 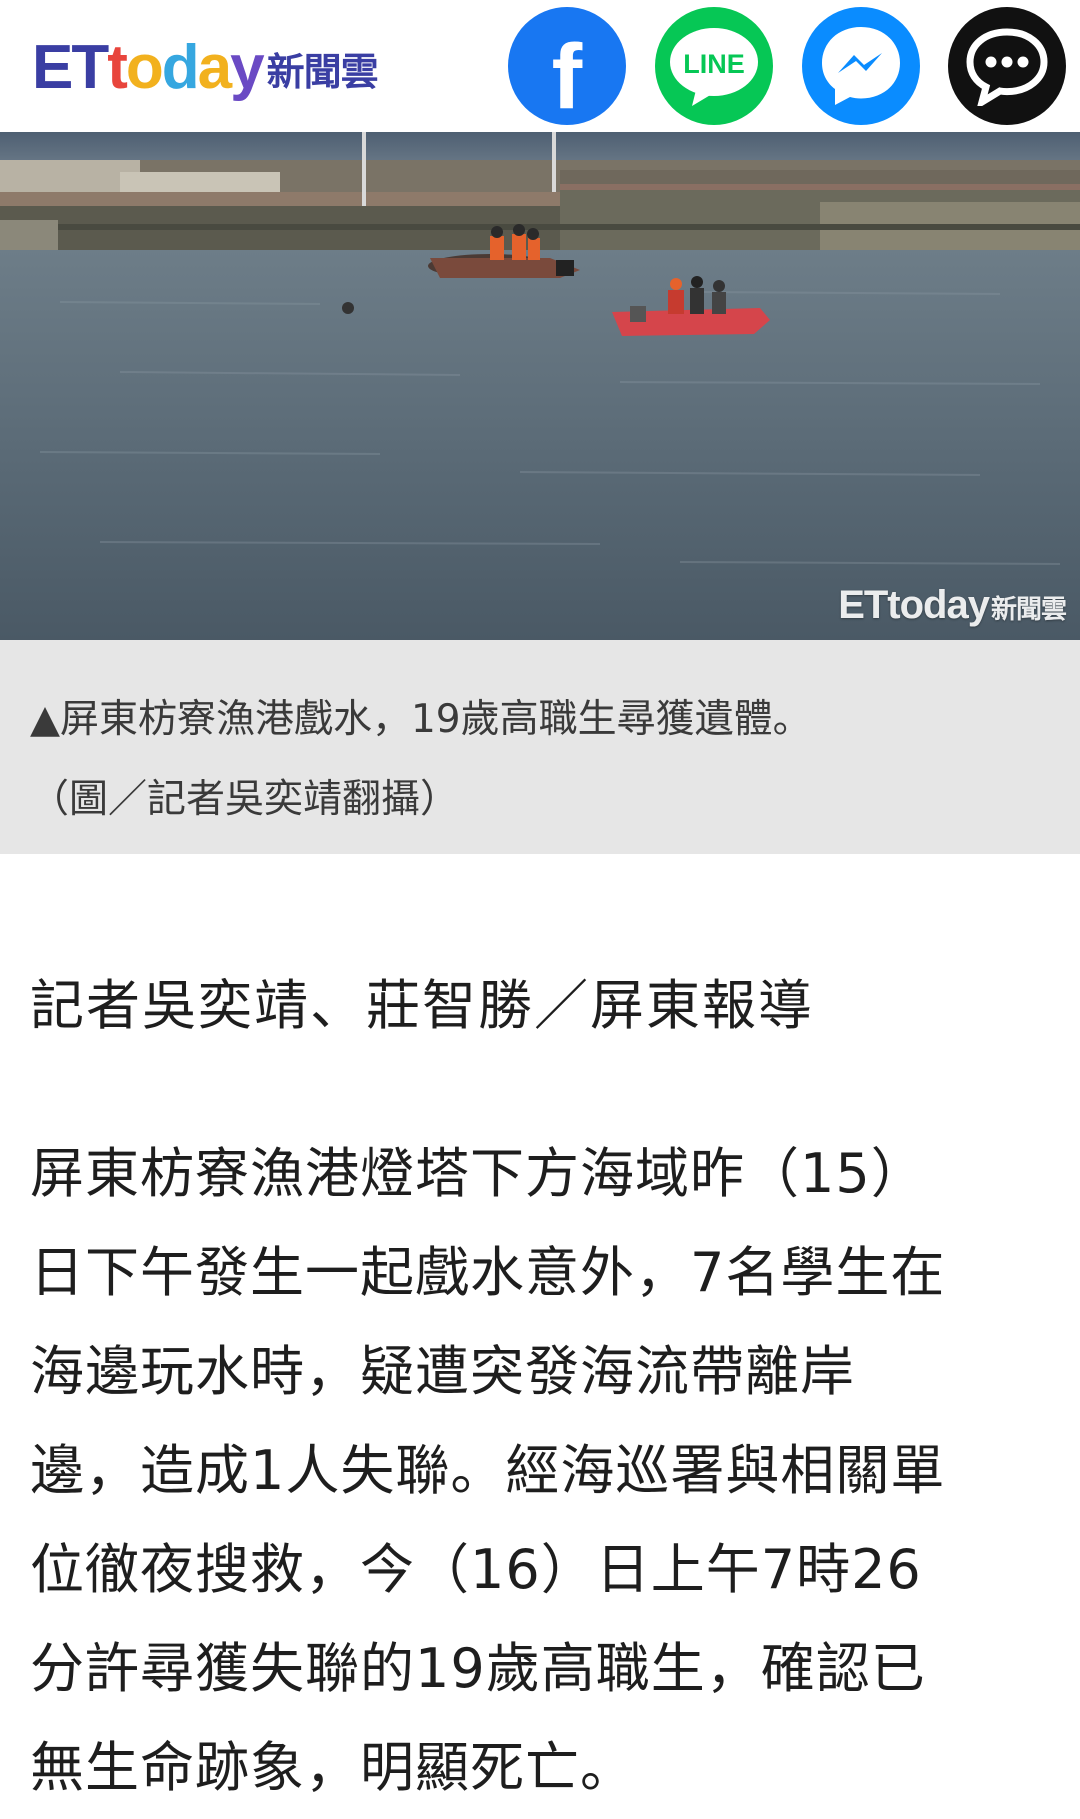 What do you see at coordinates (488, 1470) in the screenshot?
I see `body-line: 邊，造成1人失聯。經海巡署與相關單` at bounding box center [488, 1470].